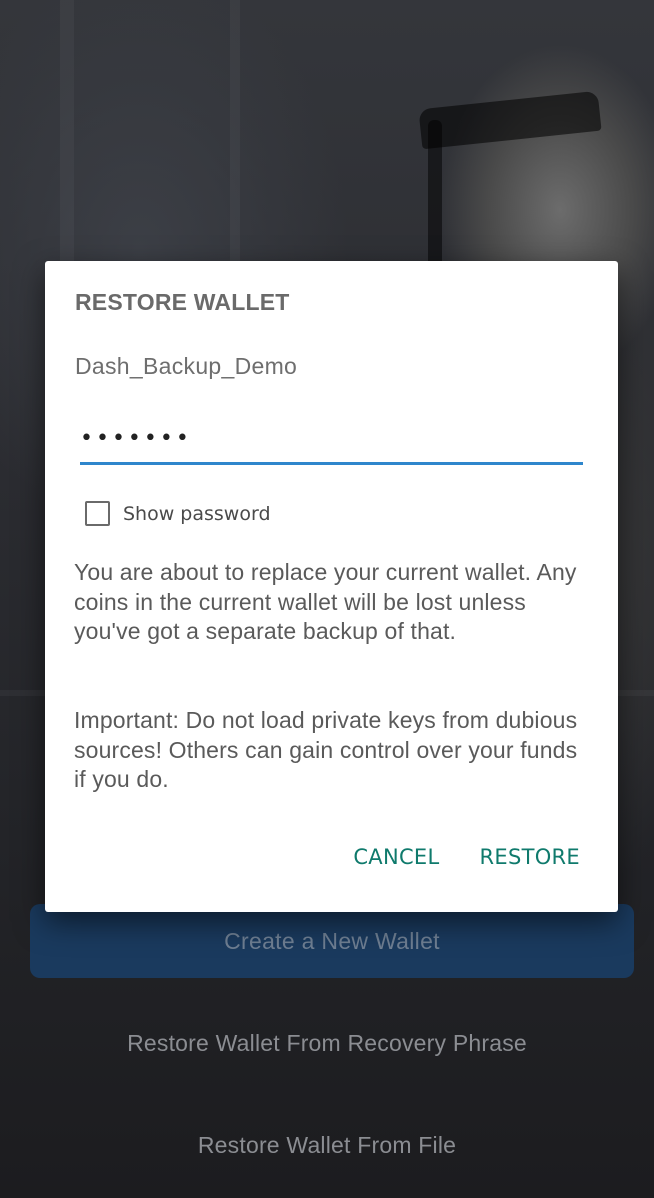 The image size is (654, 1198). What do you see at coordinates (327, 1043) in the screenshot?
I see `restore-from-recovery-phrase-link: Restore Wallet From Recovery Phrase` at bounding box center [327, 1043].